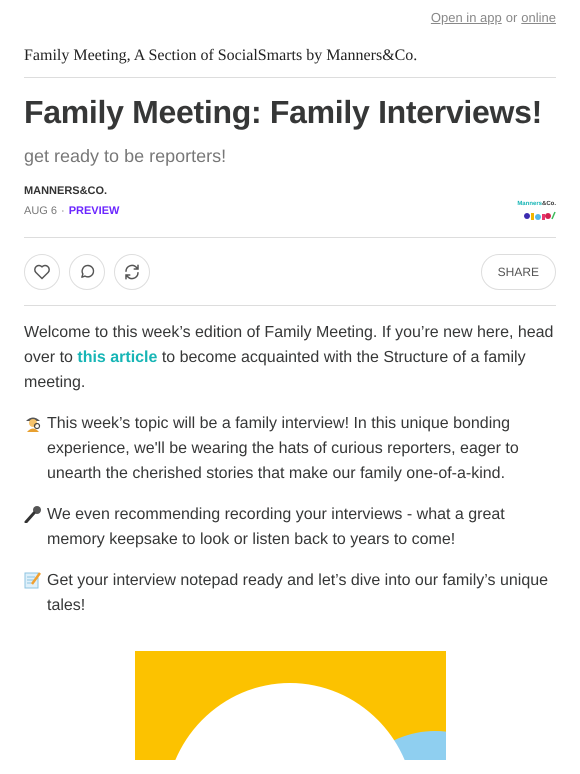  Describe the element at coordinates (94, 211) in the screenshot. I see `preview-label: PREVIEW` at that location.